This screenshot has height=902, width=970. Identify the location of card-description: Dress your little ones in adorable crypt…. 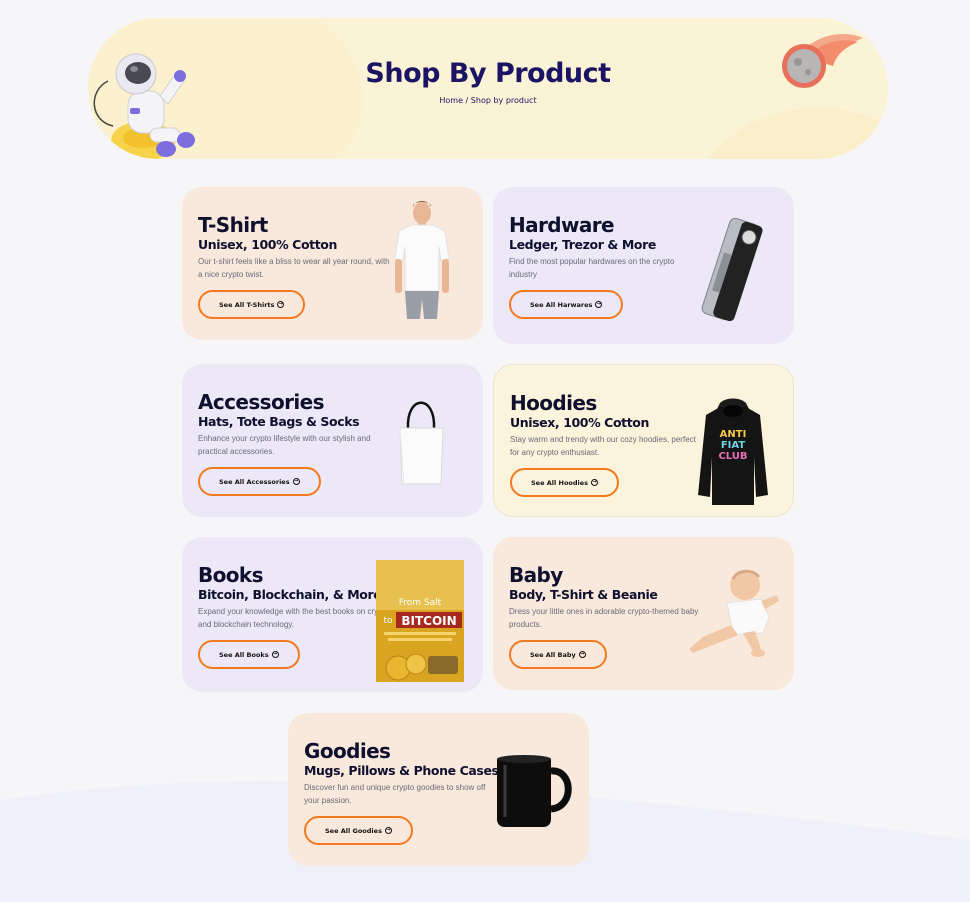
(604, 618).